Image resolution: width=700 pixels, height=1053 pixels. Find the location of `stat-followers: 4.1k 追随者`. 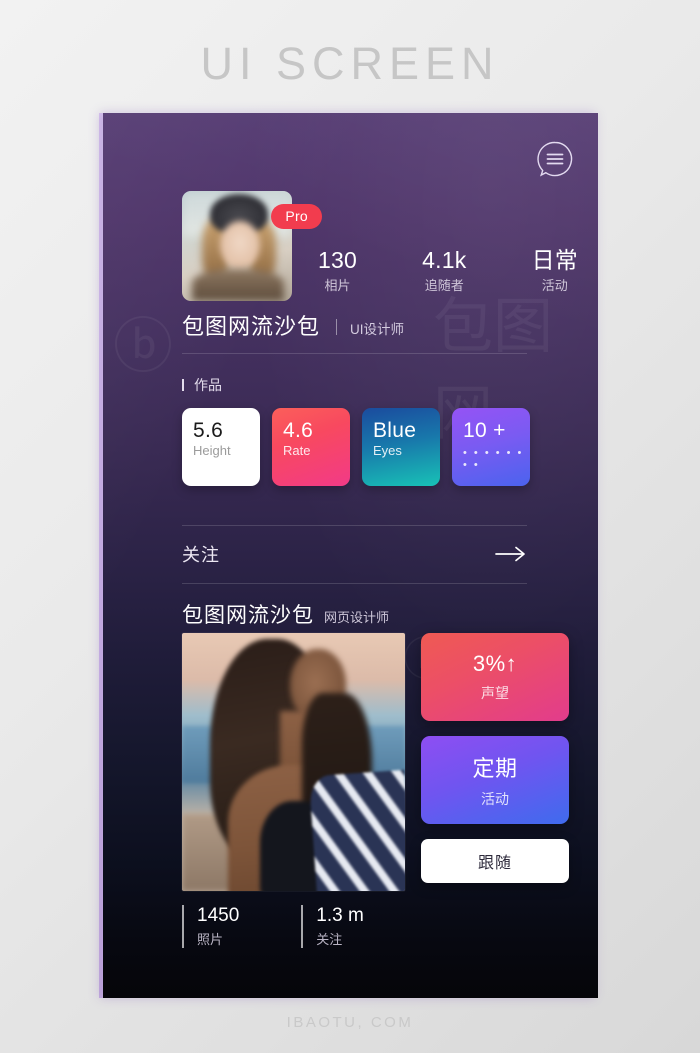

stat-followers: 4.1k 追随者 is located at coordinates (444, 271).